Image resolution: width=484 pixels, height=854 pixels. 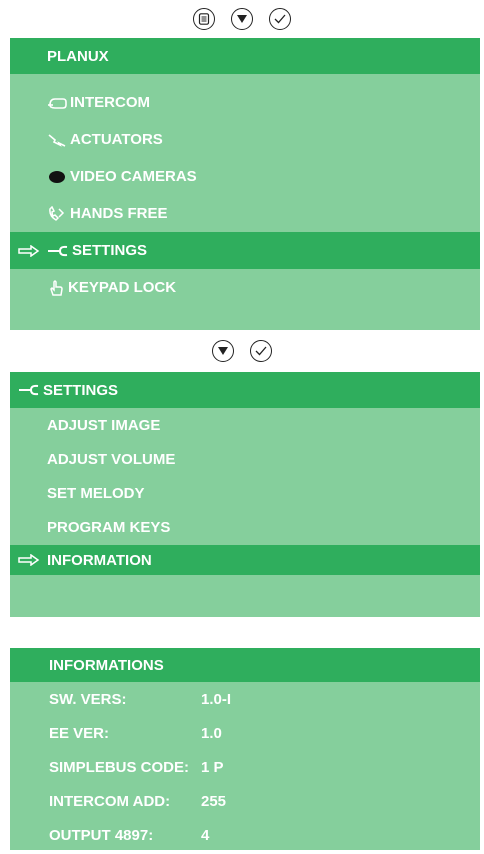 I want to click on settings-title: SETTINGS, so click(x=81, y=390).